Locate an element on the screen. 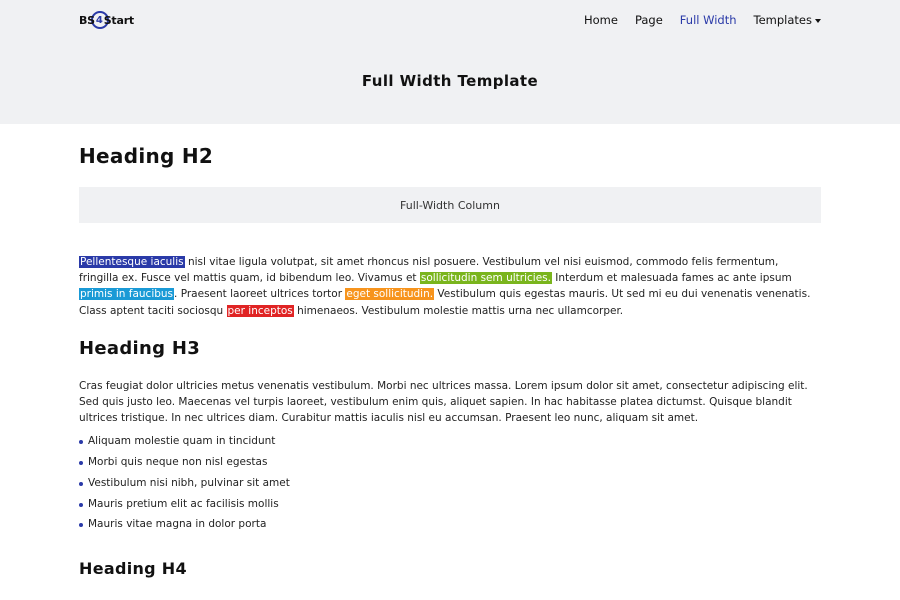 The height and width of the screenshot is (600, 900). brand-logo: BS 4 Start is located at coordinates (106, 20).